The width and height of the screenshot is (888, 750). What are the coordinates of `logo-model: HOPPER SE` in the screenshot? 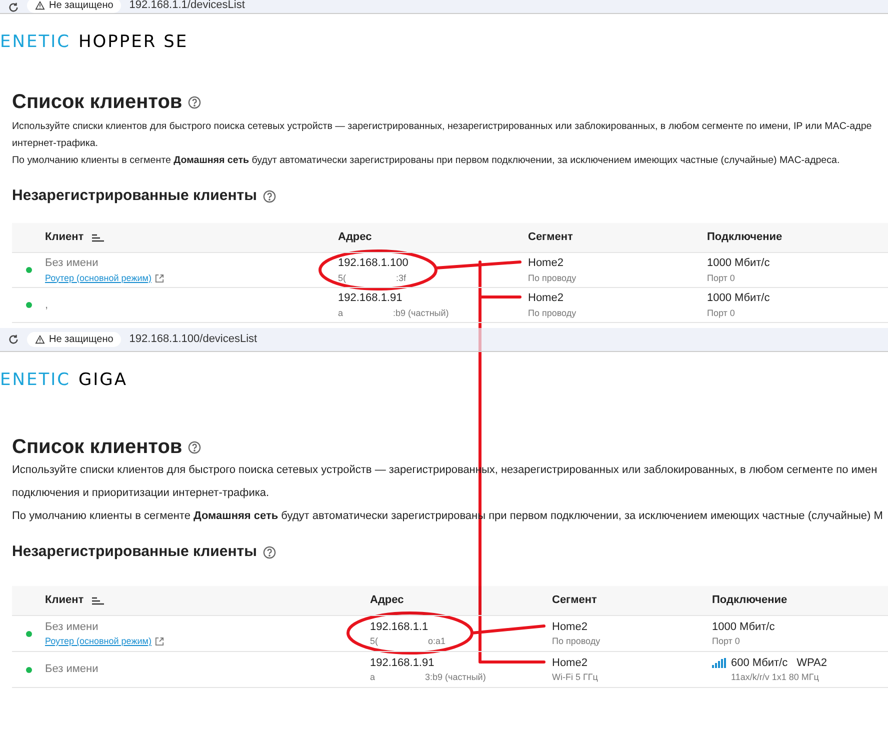 It's located at (133, 42).